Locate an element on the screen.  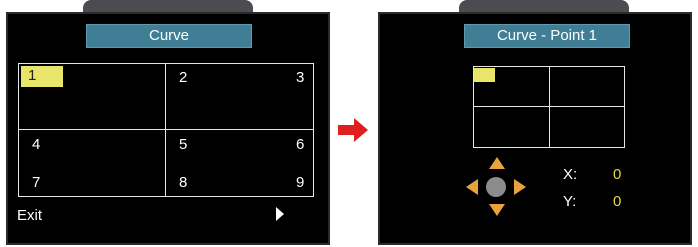
grid-cell-8: 8 is located at coordinates (183, 183).